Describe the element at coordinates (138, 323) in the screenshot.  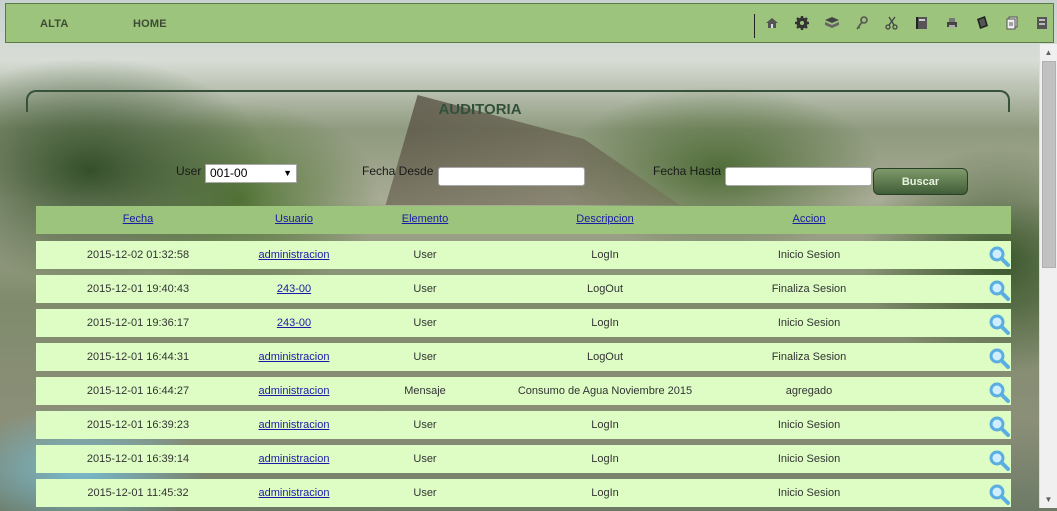
I see `cell-fecha: 2015-12-01 19:36:17` at that location.